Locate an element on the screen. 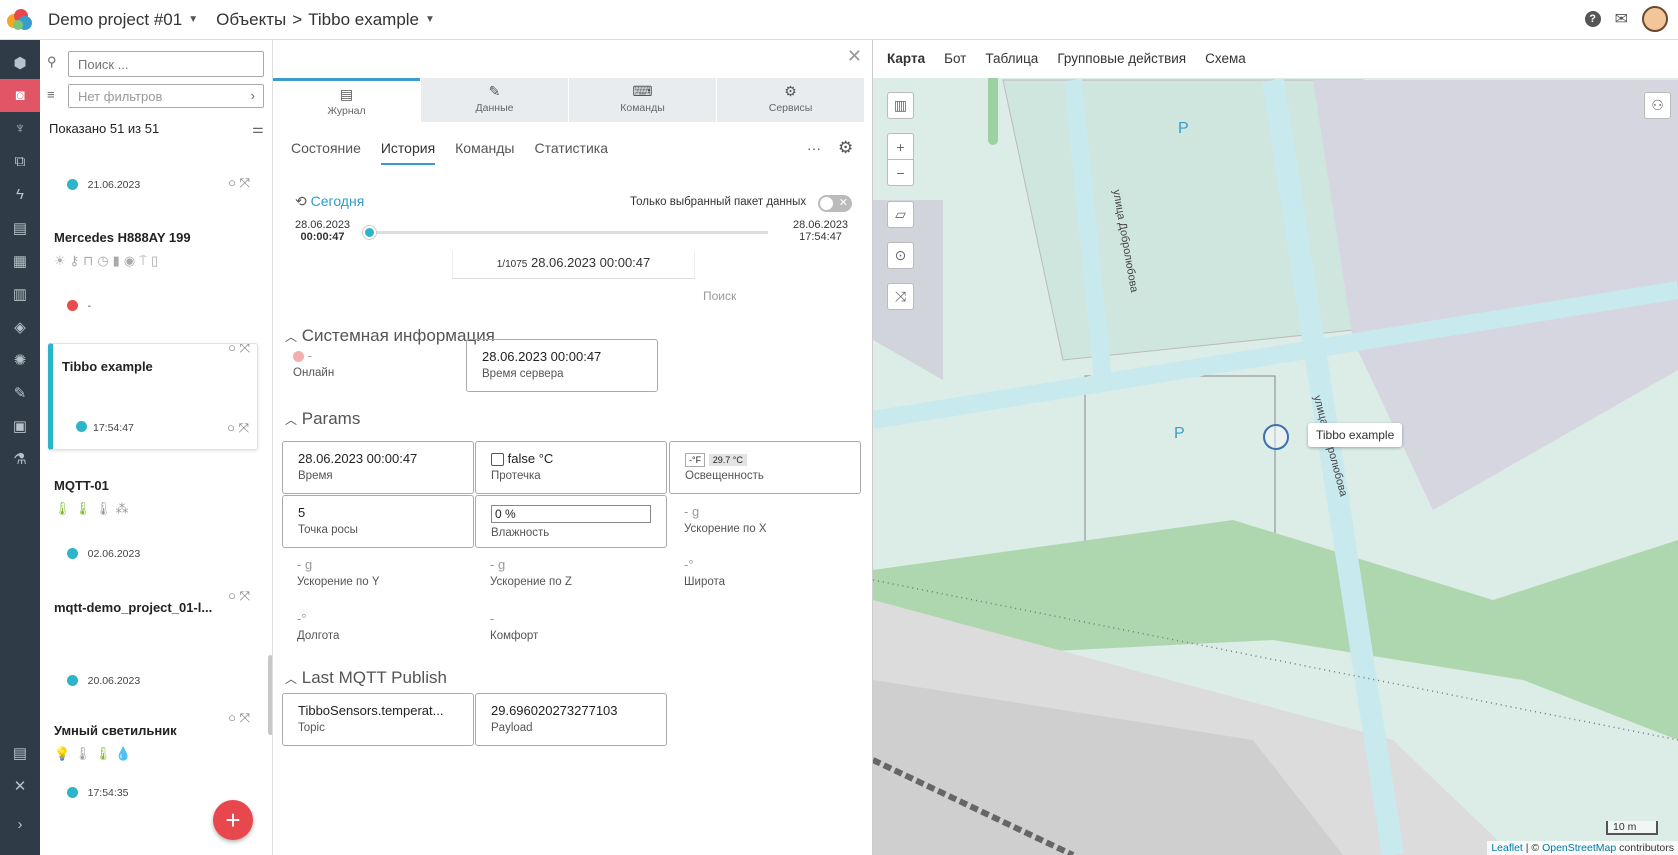 This screenshot has height=855, width=1678. subtab-state: Состояние is located at coordinates (326, 152).